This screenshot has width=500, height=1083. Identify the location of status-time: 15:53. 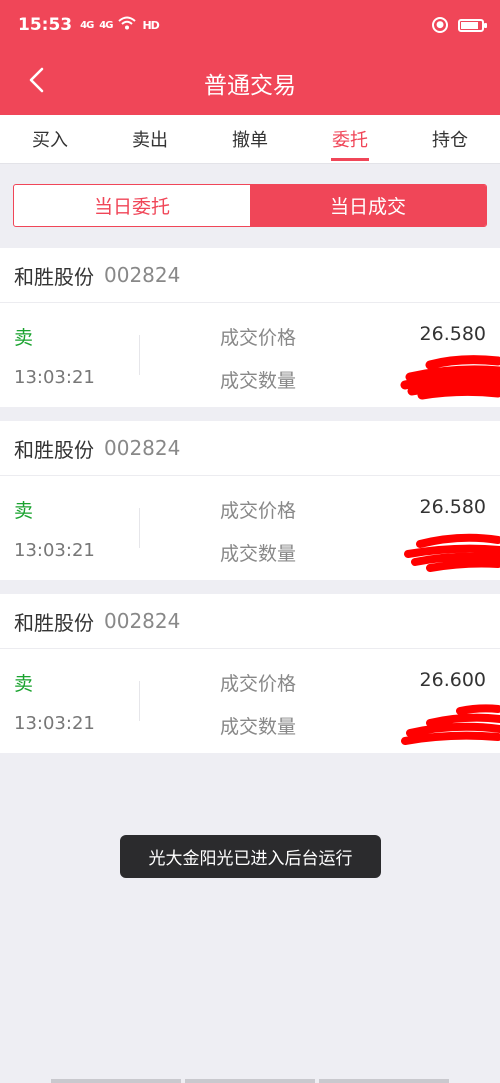
(45, 25).